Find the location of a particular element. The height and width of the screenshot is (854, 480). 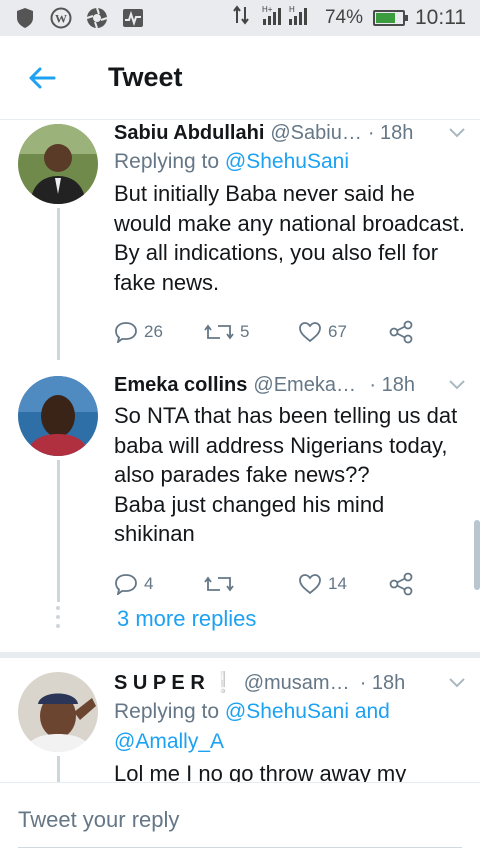

signal-icon: H+ H is located at coordinates (287, 18).